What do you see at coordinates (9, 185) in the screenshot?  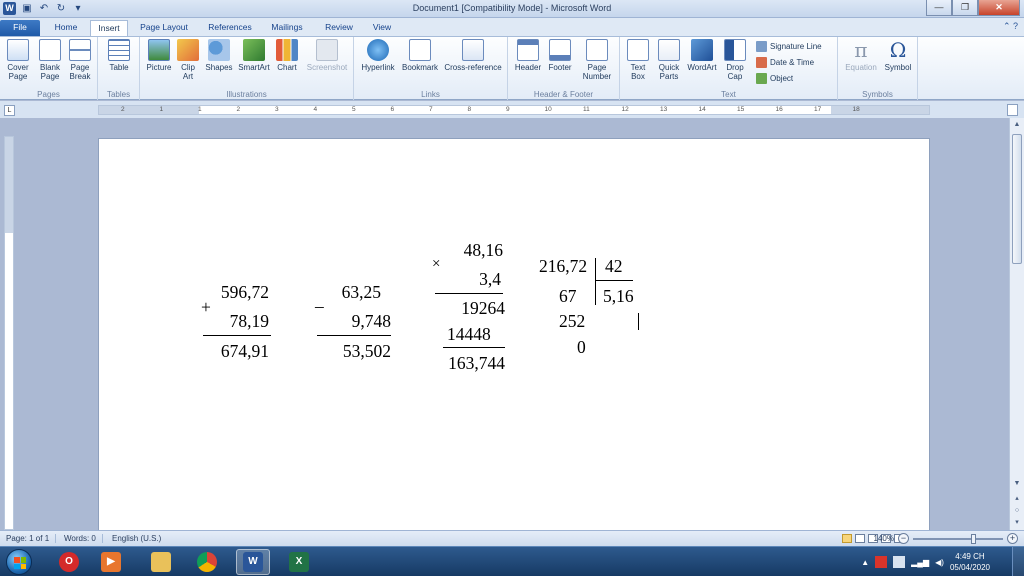 I see `vertical-ruler-top-margin` at bounding box center [9, 185].